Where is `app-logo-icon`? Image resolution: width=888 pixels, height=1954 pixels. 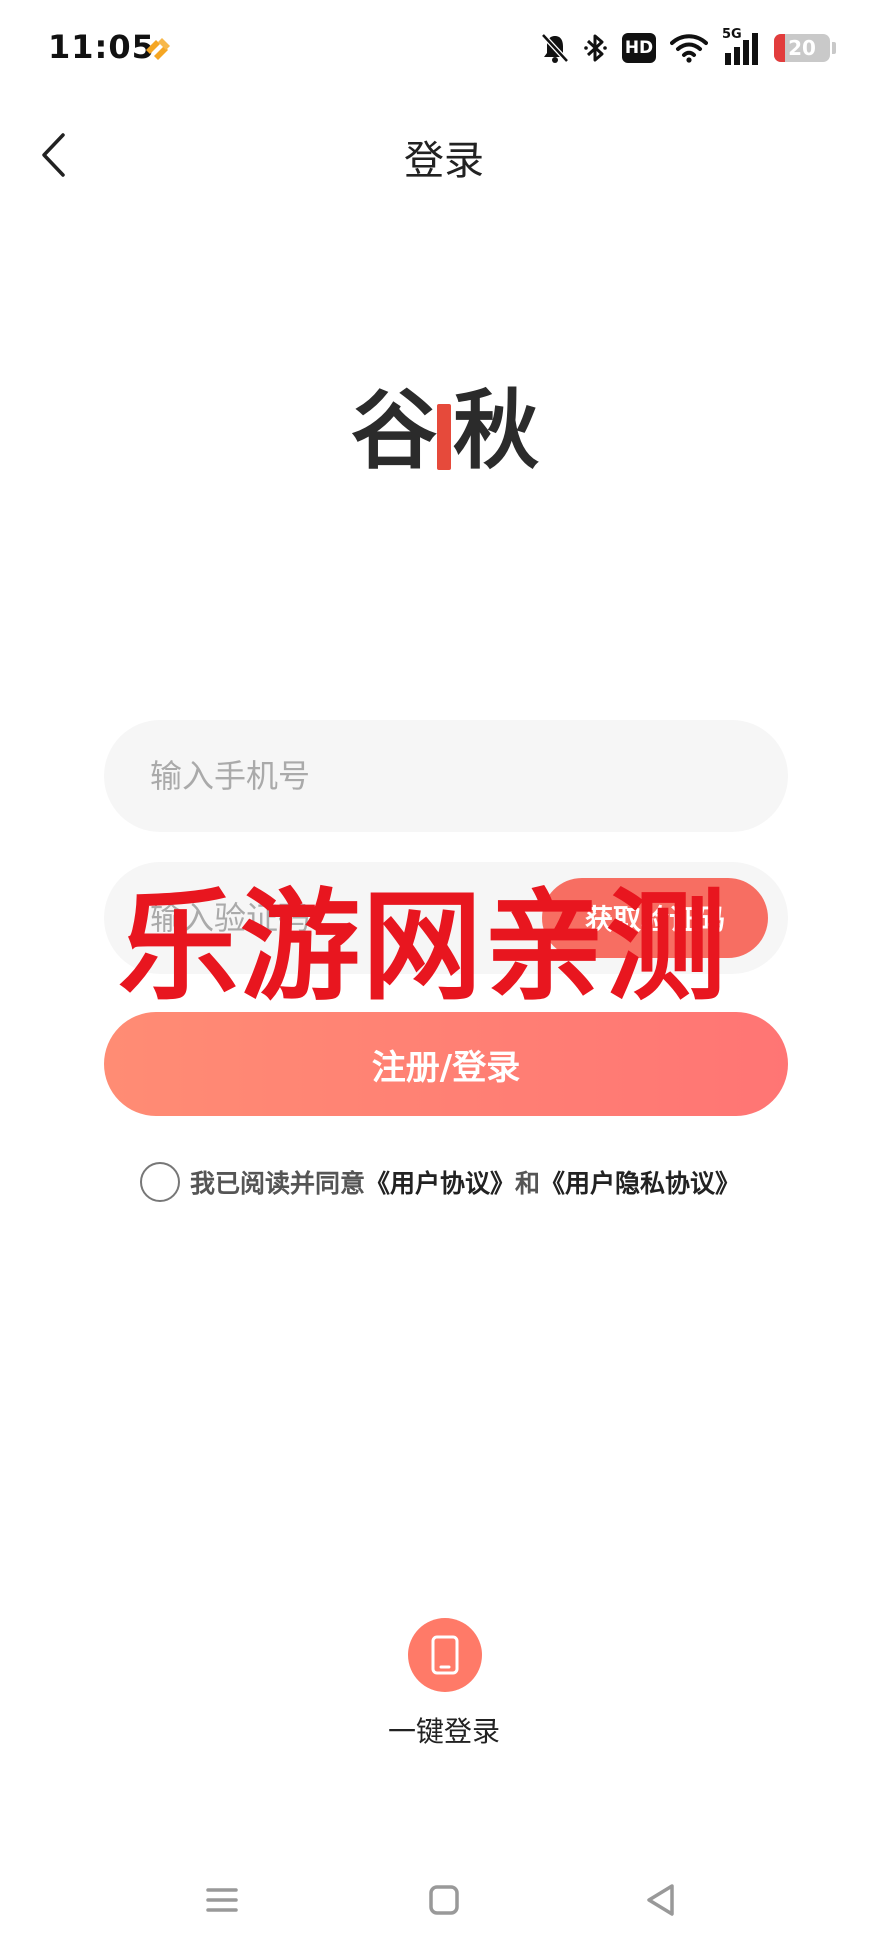 app-logo-icon is located at coordinates (158, 49).